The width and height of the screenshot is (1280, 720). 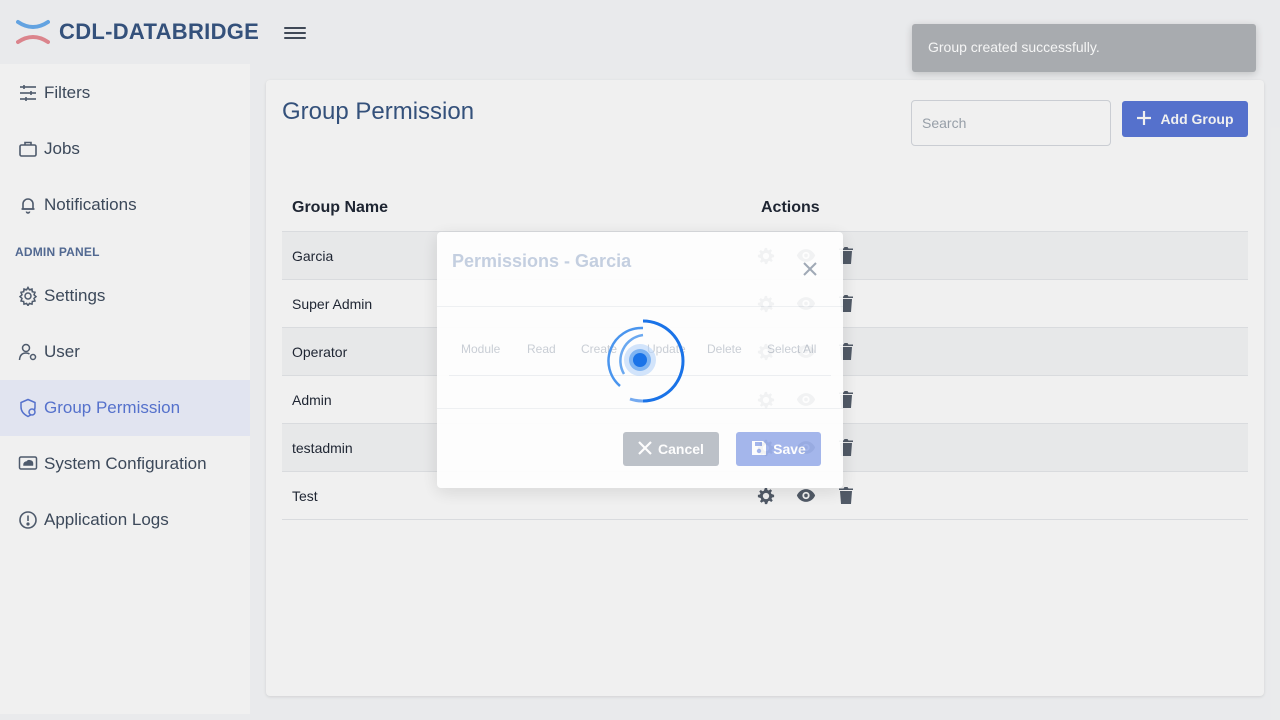 I want to click on cancel-button: Cancel, so click(x=671, y=449).